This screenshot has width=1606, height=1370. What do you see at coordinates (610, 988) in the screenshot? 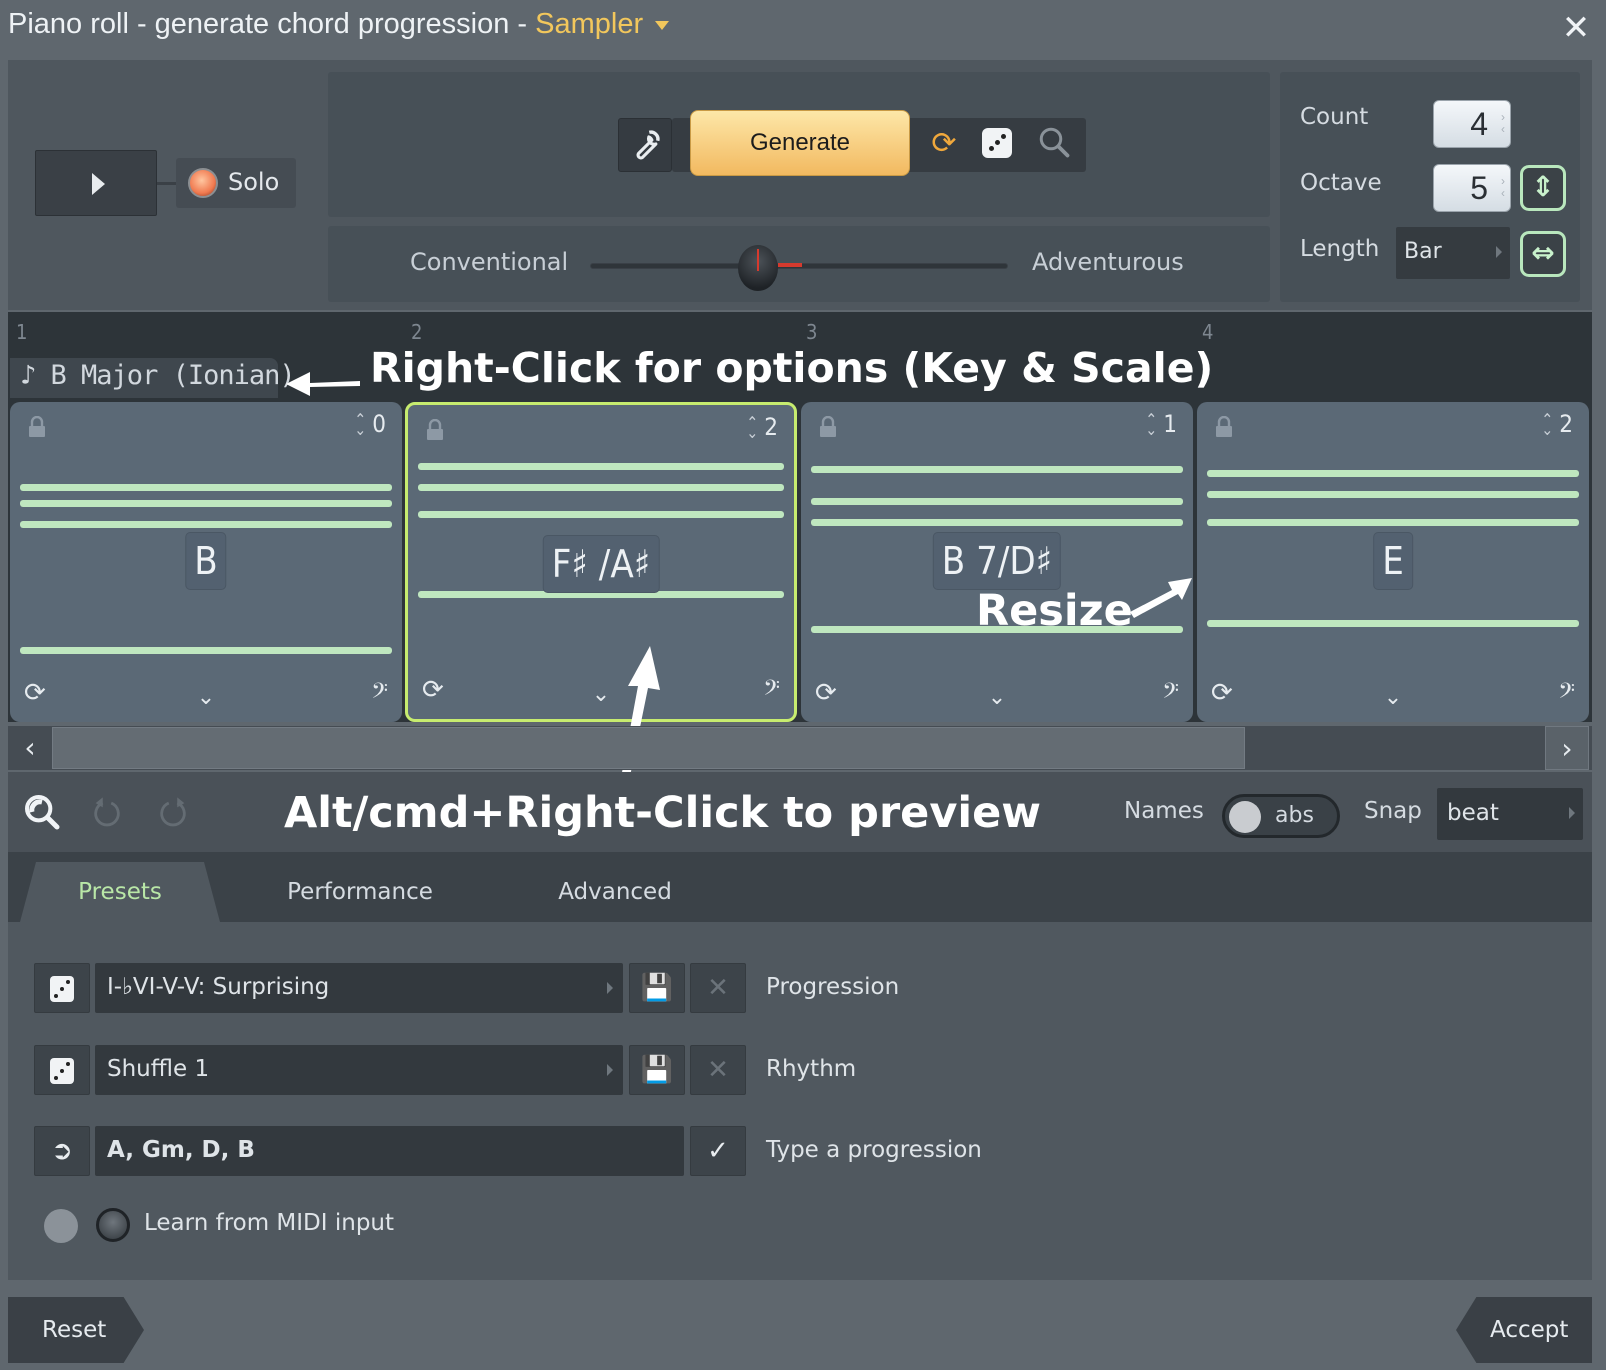
I see `dropdown-arrow-icon` at bounding box center [610, 988].